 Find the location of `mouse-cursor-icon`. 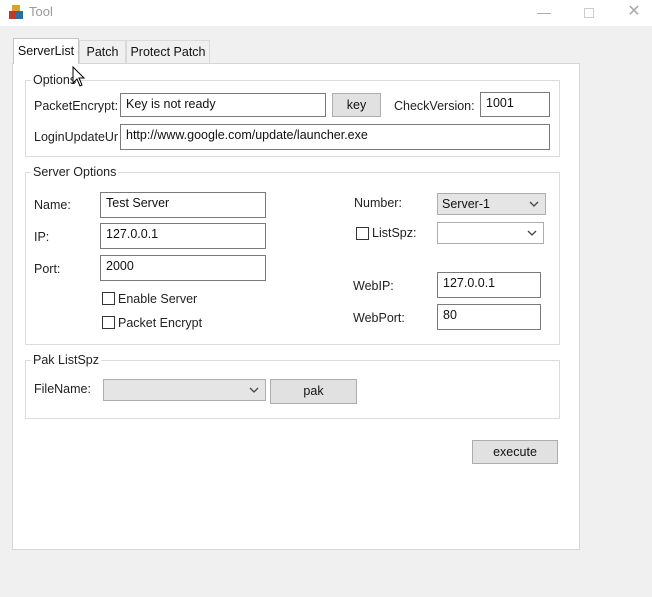

mouse-cursor-icon is located at coordinates (79, 76).